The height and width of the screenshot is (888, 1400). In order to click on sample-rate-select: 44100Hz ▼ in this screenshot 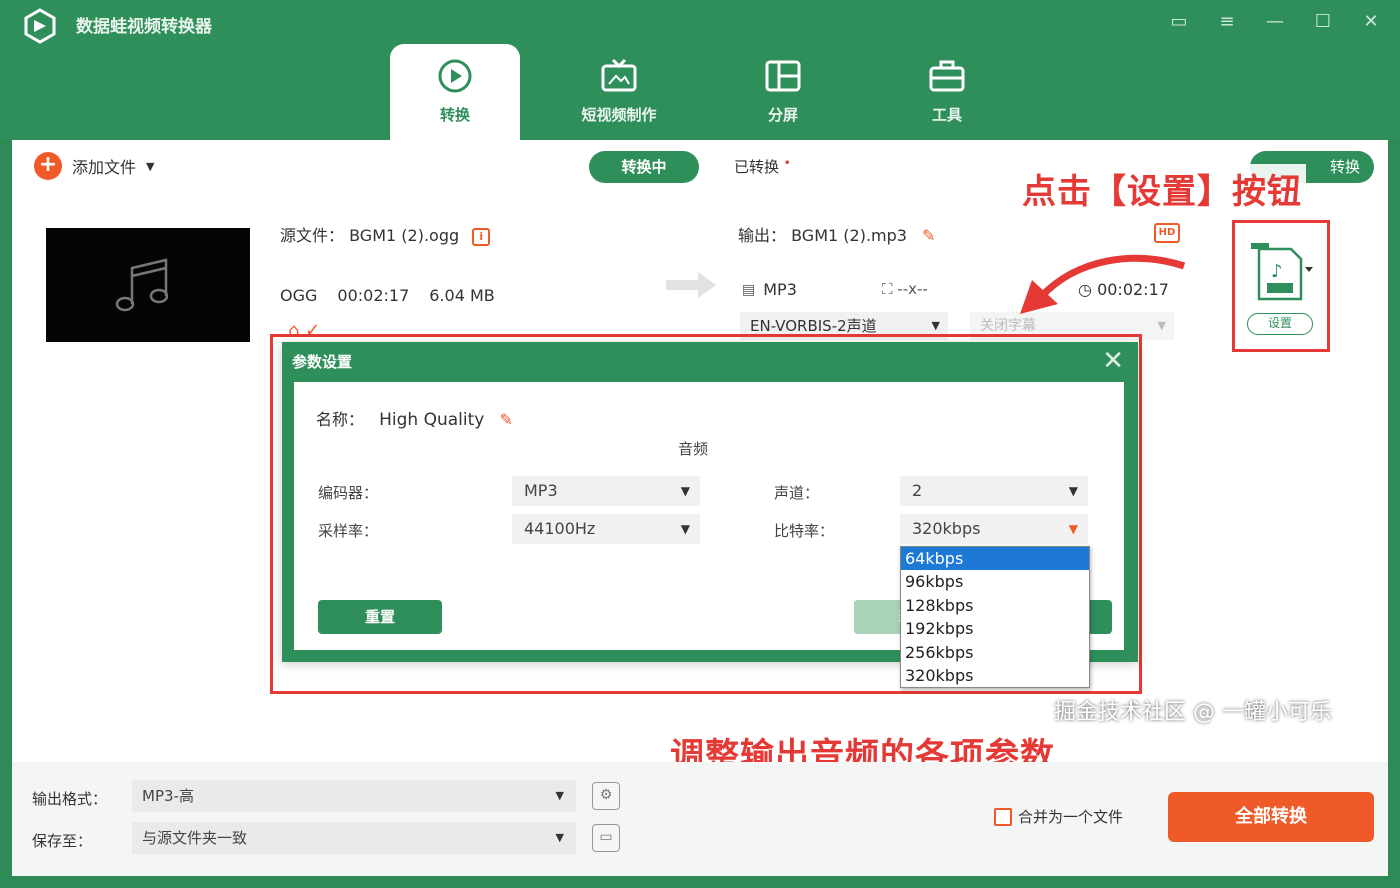, I will do `click(606, 529)`.